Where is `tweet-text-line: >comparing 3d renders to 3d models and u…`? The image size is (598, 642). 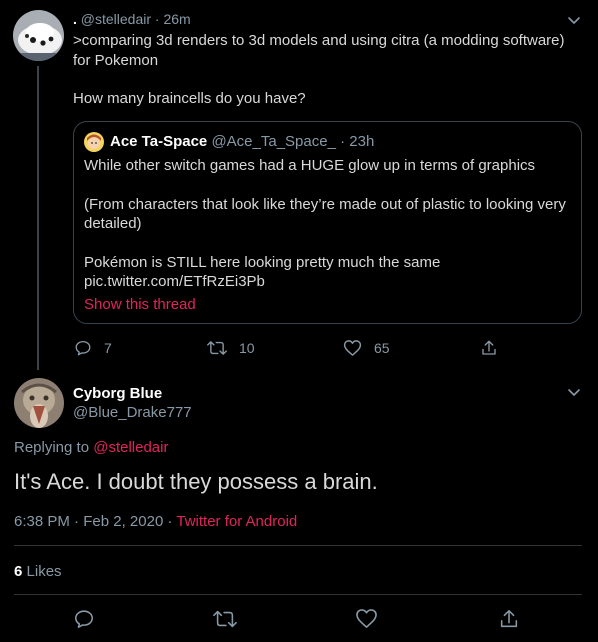
tweet-text-line: >comparing 3d renders to 3d models and u… is located at coordinates (319, 50).